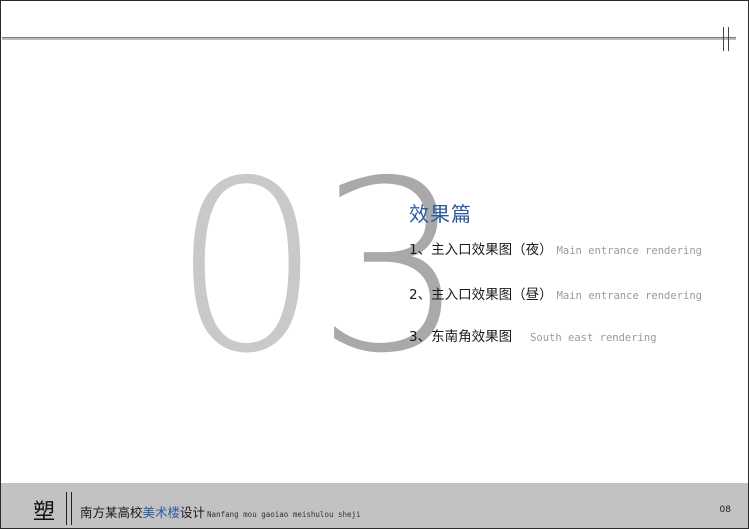 The image size is (749, 529). Describe the element at coordinates (481, 295) in the screenshot. I see `item-title-cn: 2、主入口效果图（昼）` at that location.